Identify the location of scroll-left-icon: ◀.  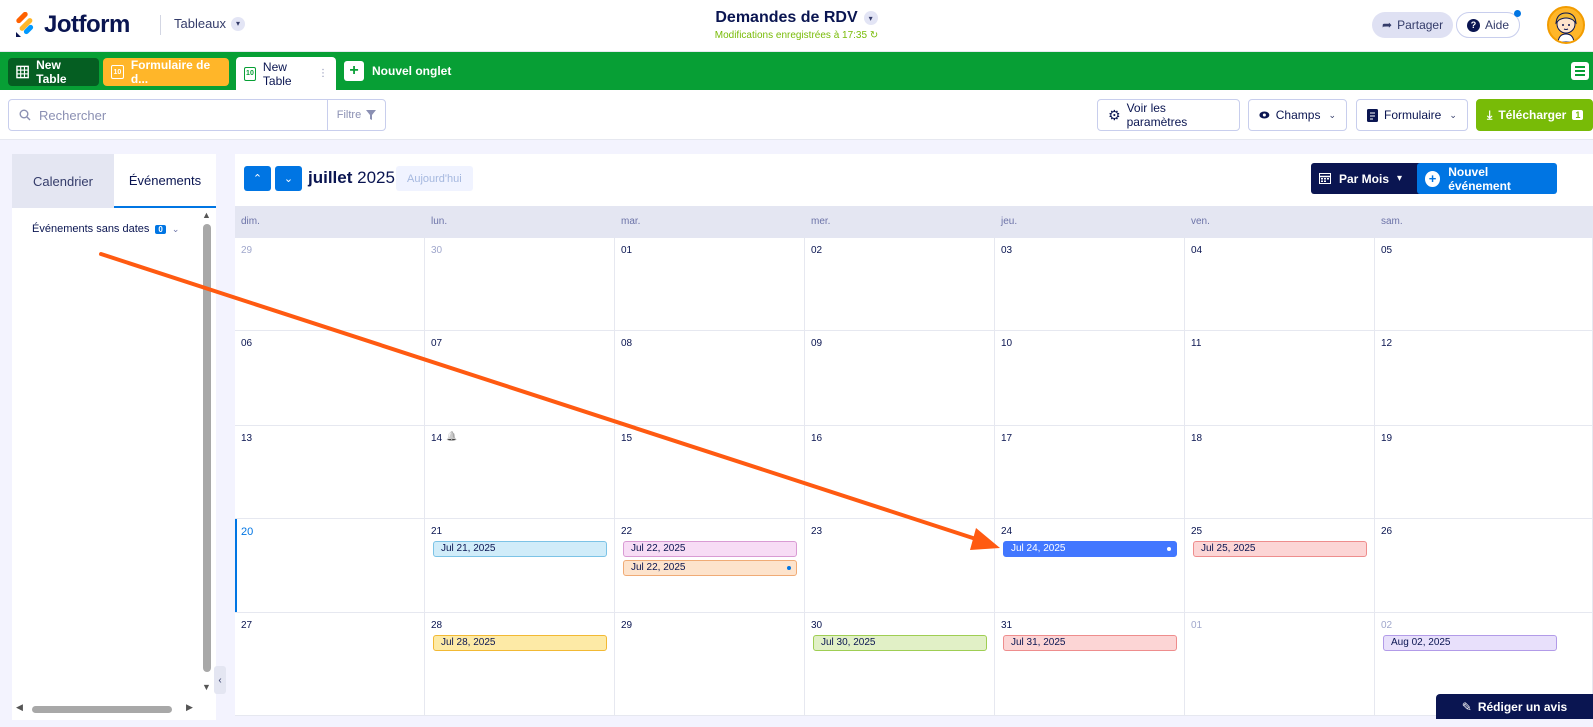
(19, 707).